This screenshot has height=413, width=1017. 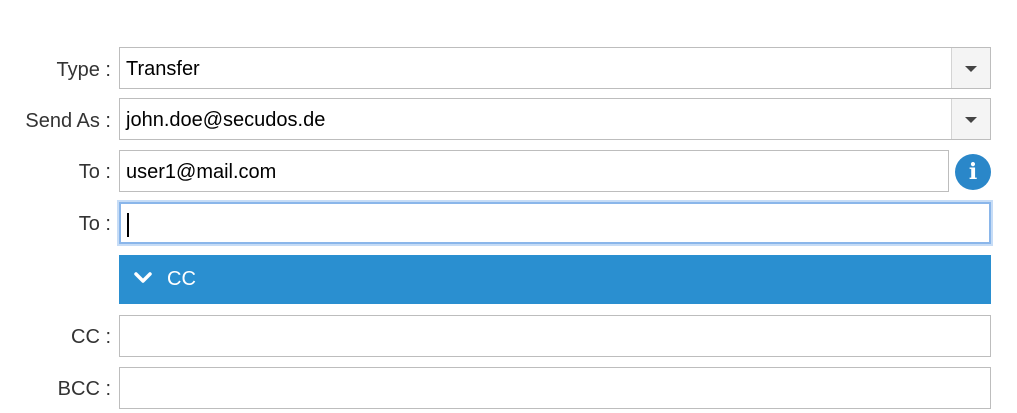 I want to click on bcc-label: BCC :, so click(x=84, y=389).